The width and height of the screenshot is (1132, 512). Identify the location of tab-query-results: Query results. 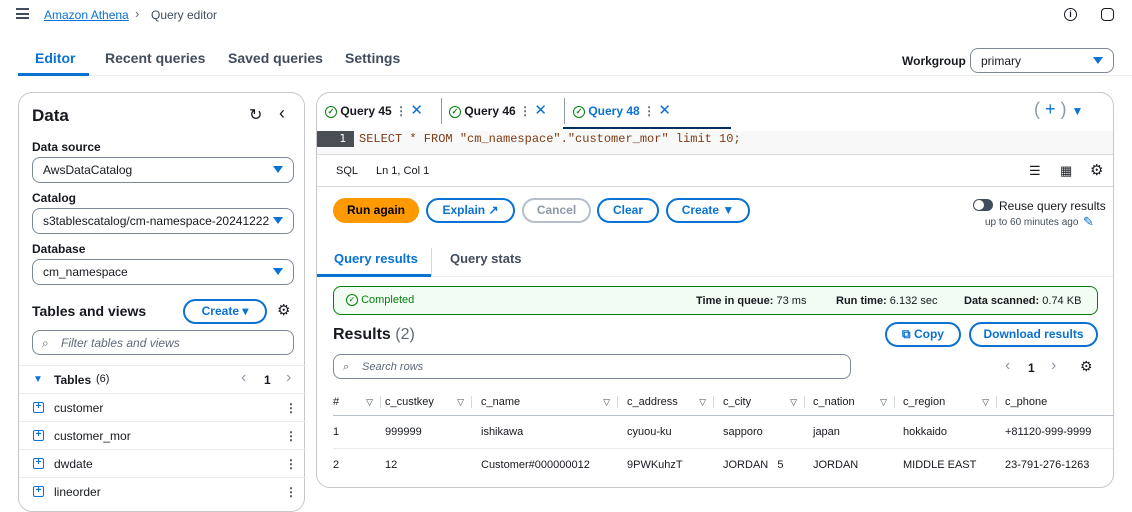
(376, 258).